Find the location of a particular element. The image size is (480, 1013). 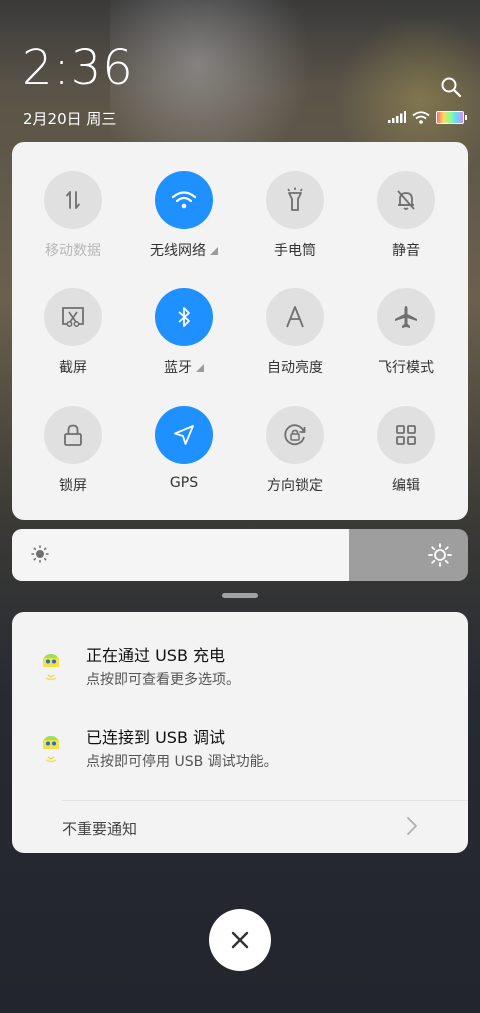

wifi-status-icon is located at coordinates (421, 117).